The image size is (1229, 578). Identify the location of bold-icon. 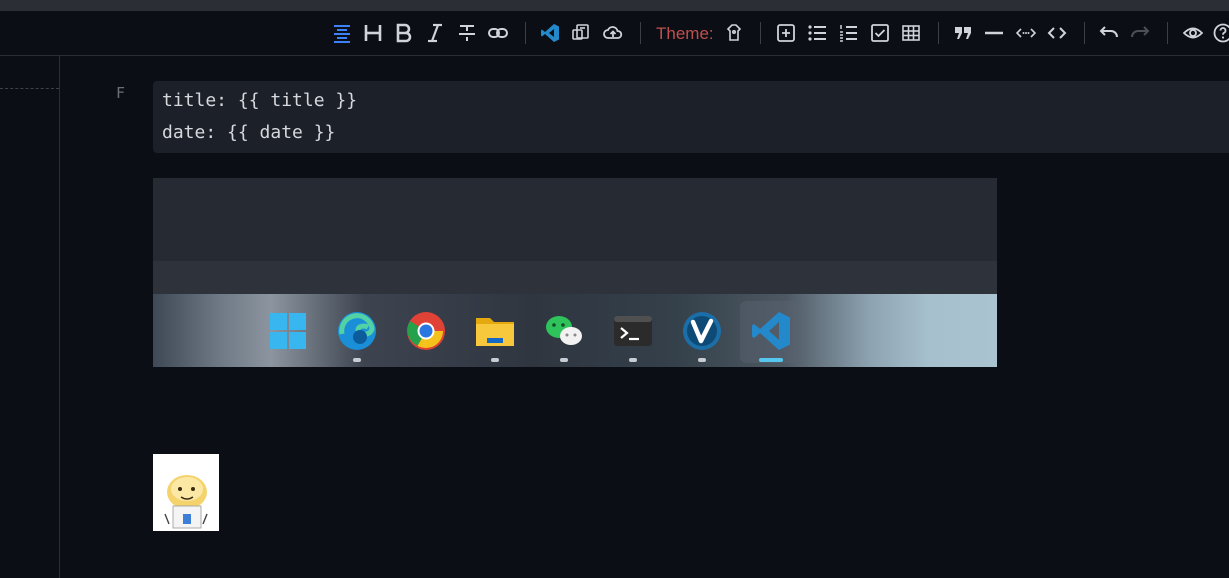
(404, 33).